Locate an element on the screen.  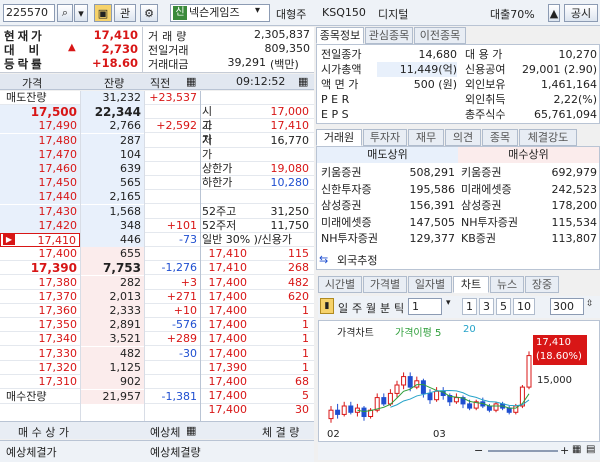
buy-broker: 키움증권 is located at coordinates (497, 172).